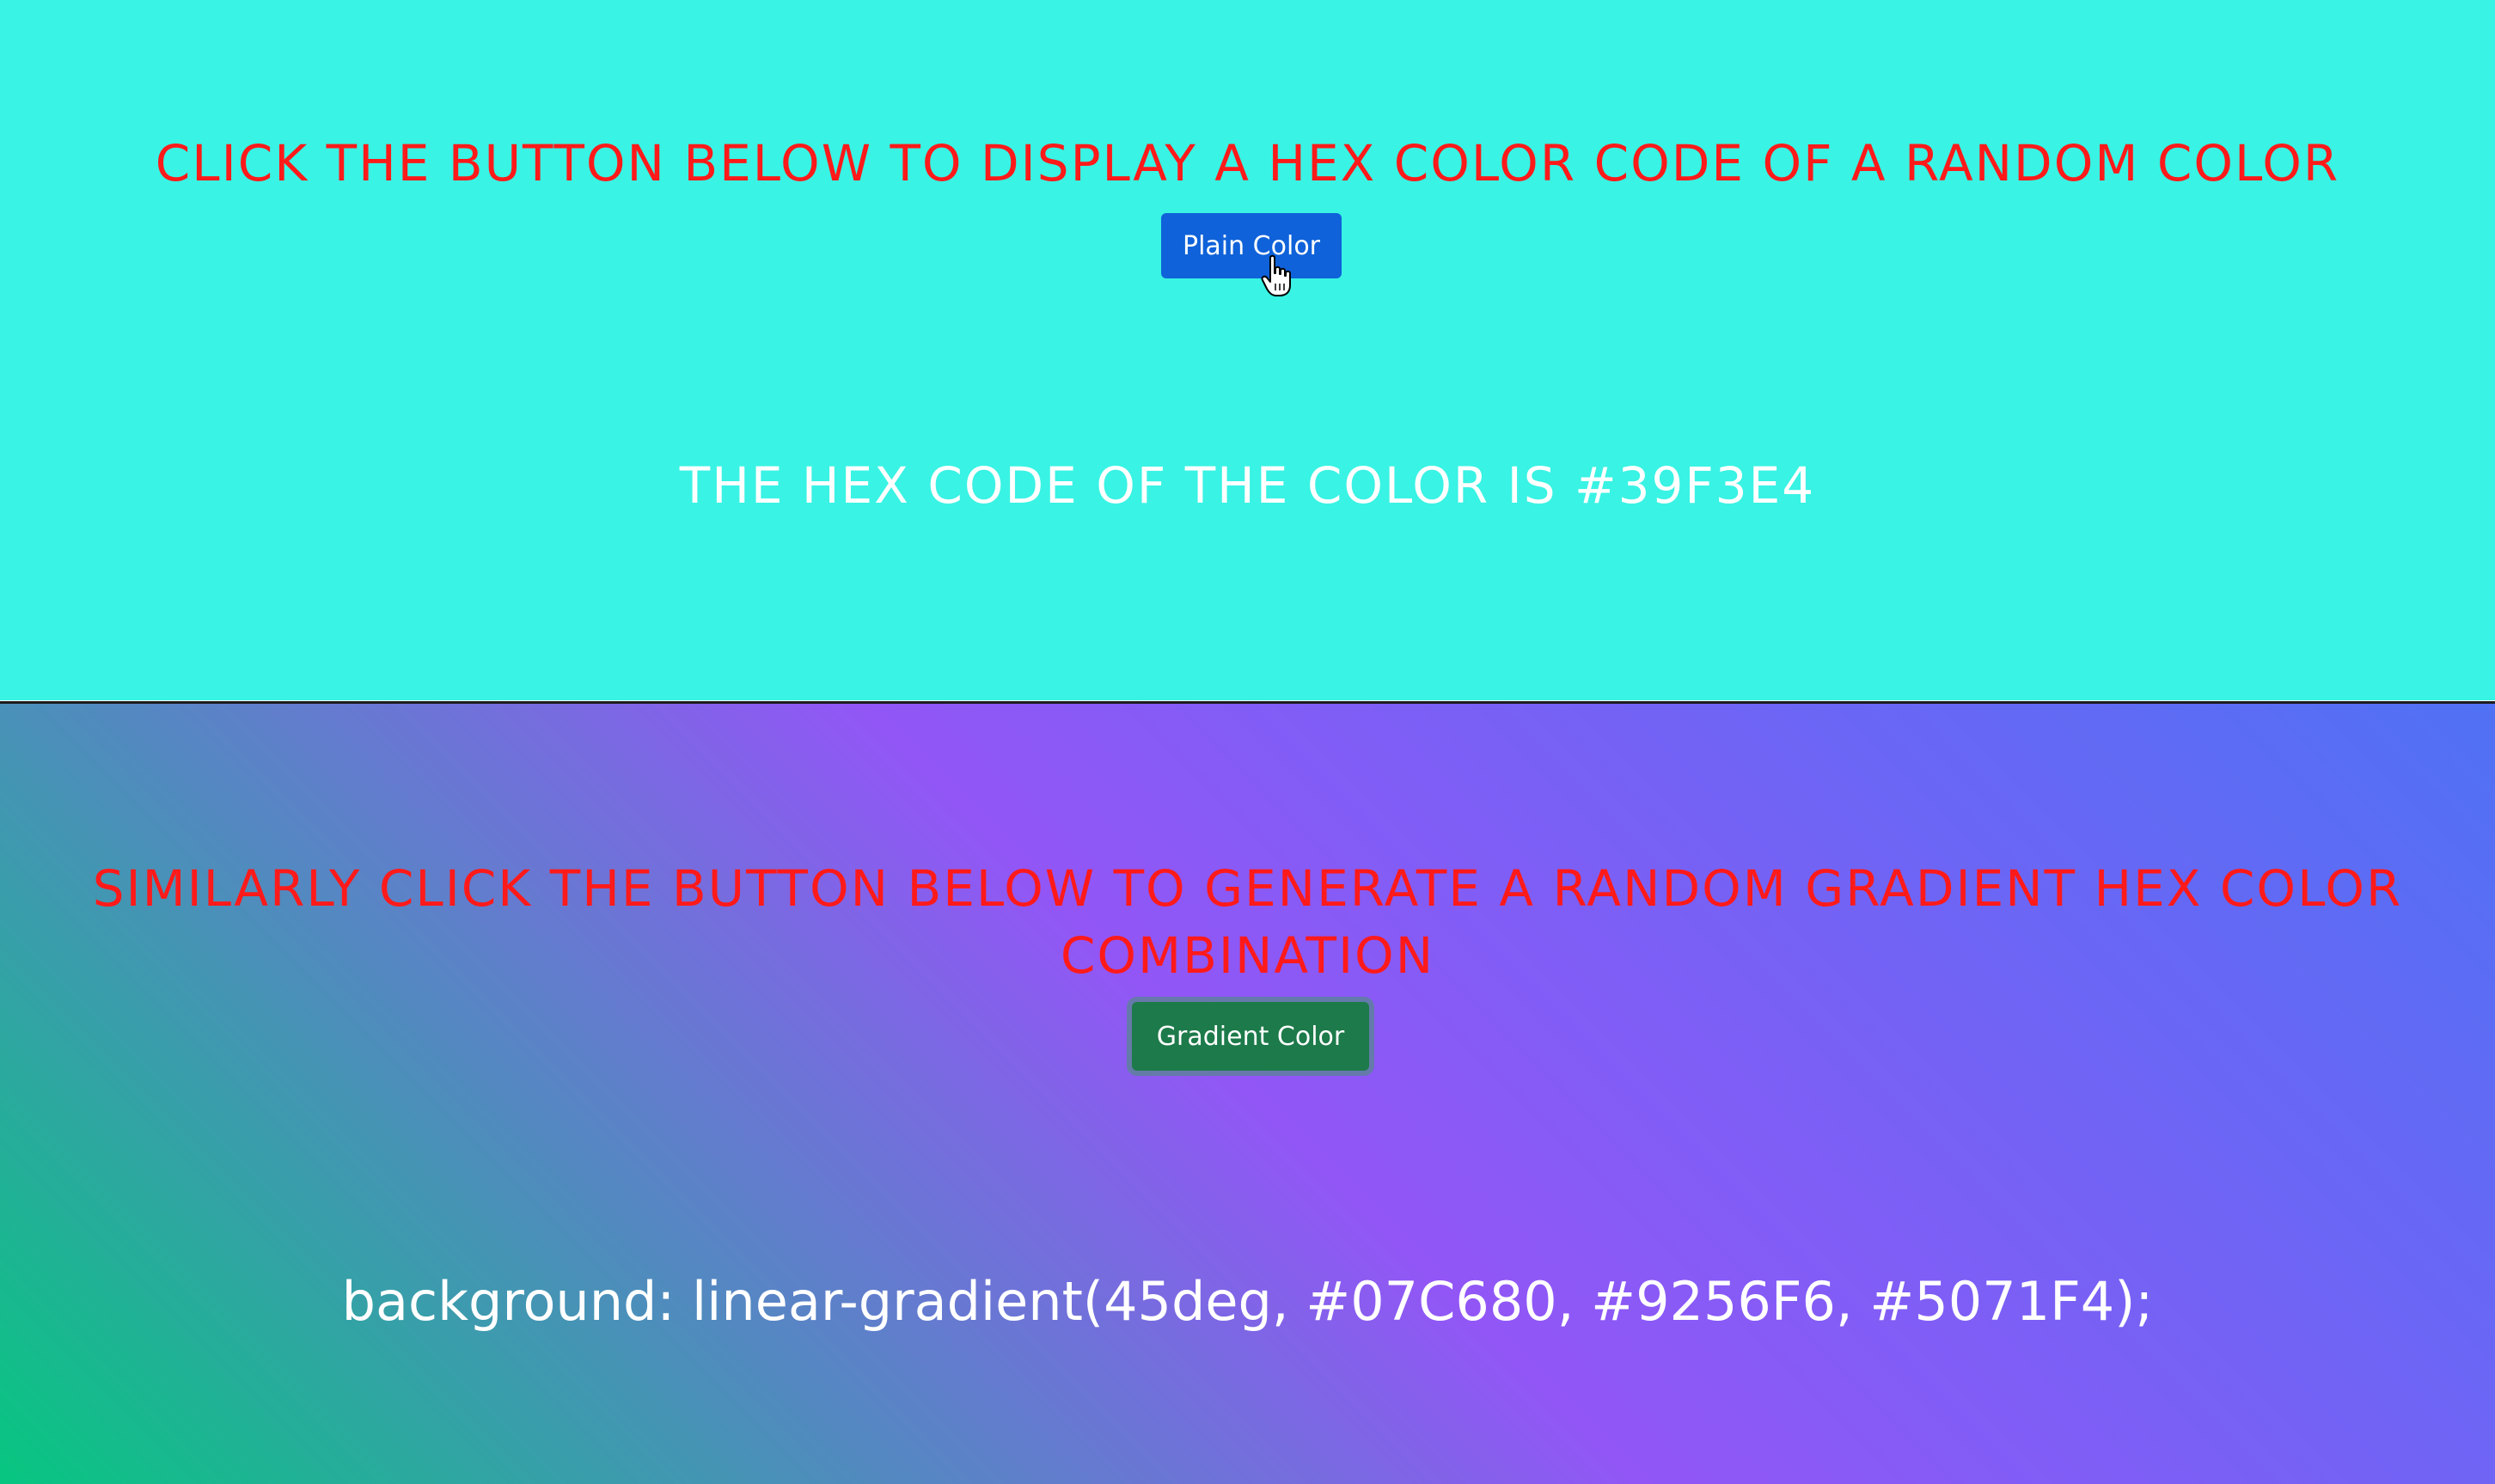 This screenshot has height=1484, width=2495. What do you see at coordinates (1251, 246) in the screenshot?
I see `plain-color-button: Plain Color` at bounding box center [1251, 246].